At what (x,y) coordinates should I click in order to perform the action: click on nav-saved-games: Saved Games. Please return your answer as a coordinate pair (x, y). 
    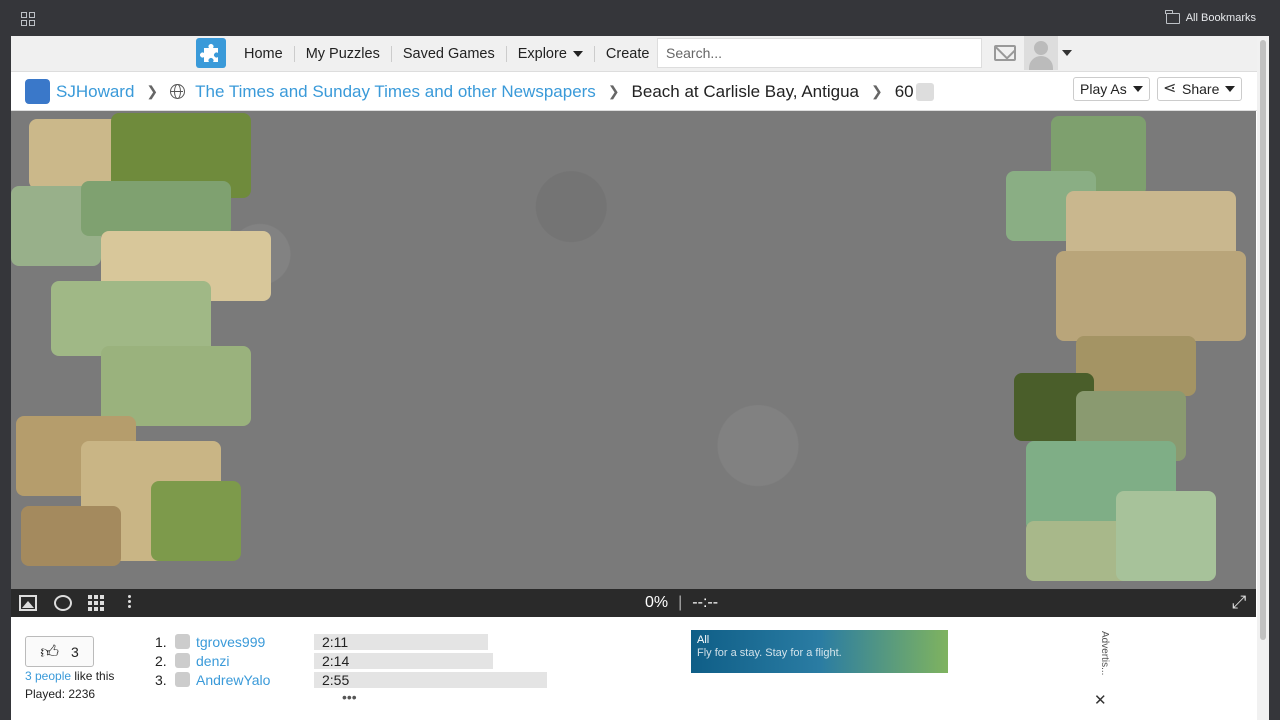
    Looking at the image, I should click on (449, 54).